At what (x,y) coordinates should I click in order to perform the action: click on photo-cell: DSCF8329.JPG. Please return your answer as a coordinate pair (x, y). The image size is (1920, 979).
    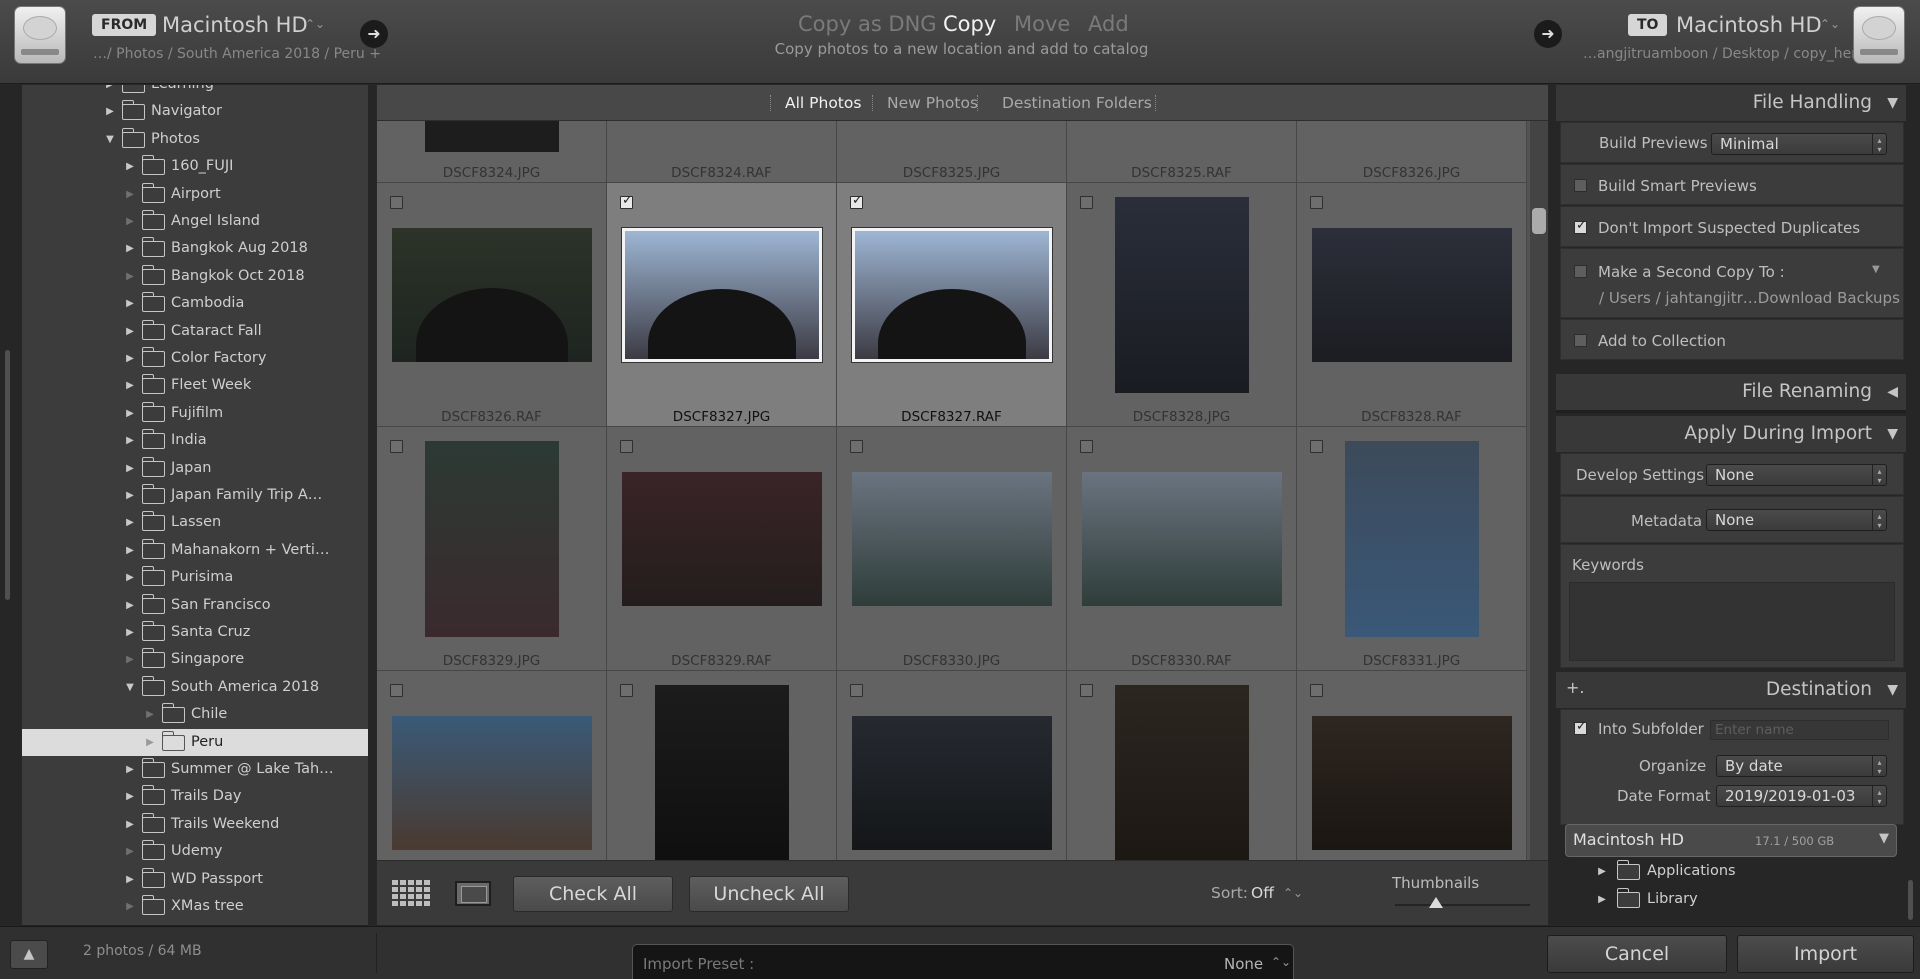
    Looking at the image, I should click on (492, 549).